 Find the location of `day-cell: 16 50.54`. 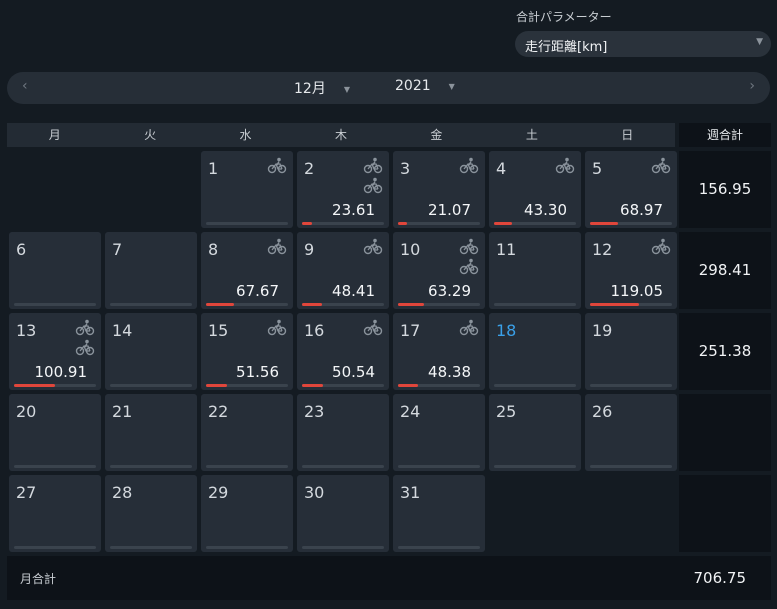

day-cell: 16 50.54 is located at coordinates (343, 351).